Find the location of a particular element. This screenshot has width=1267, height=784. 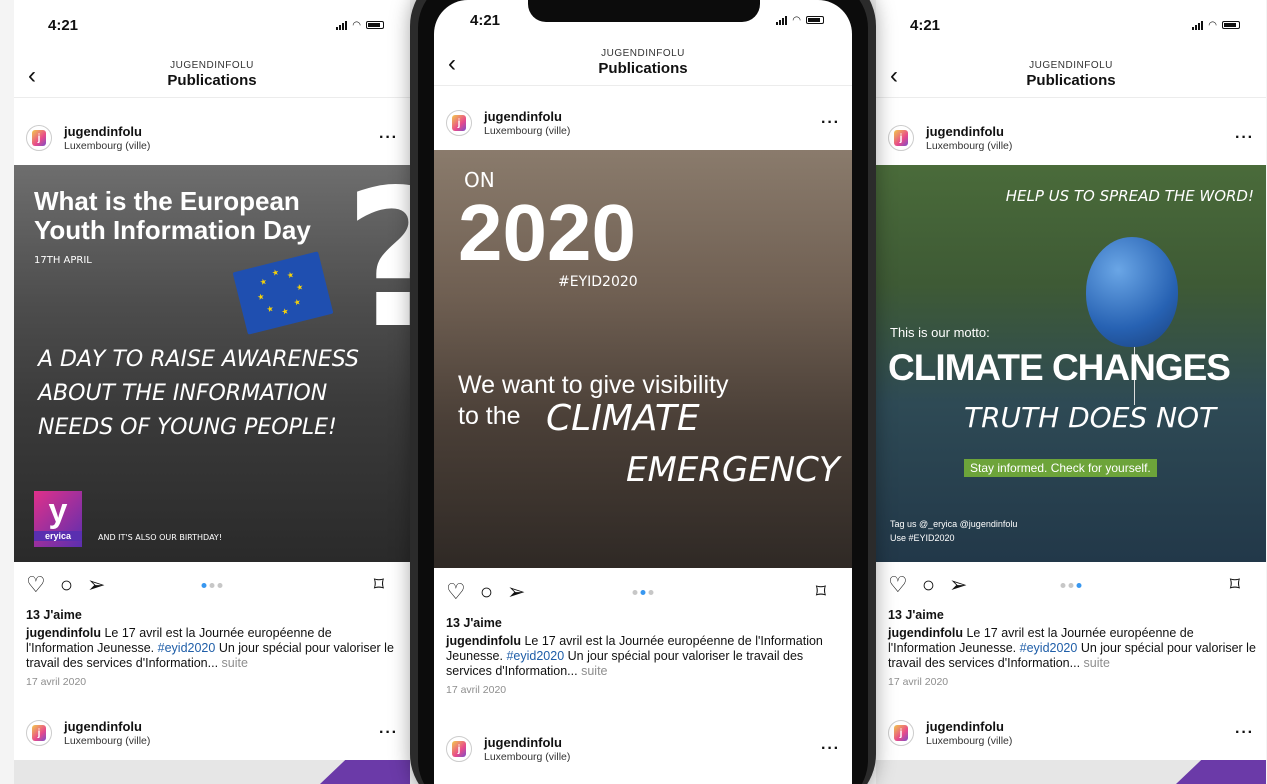

question-mark-graphic: ? is located at coordinates (377, 260).